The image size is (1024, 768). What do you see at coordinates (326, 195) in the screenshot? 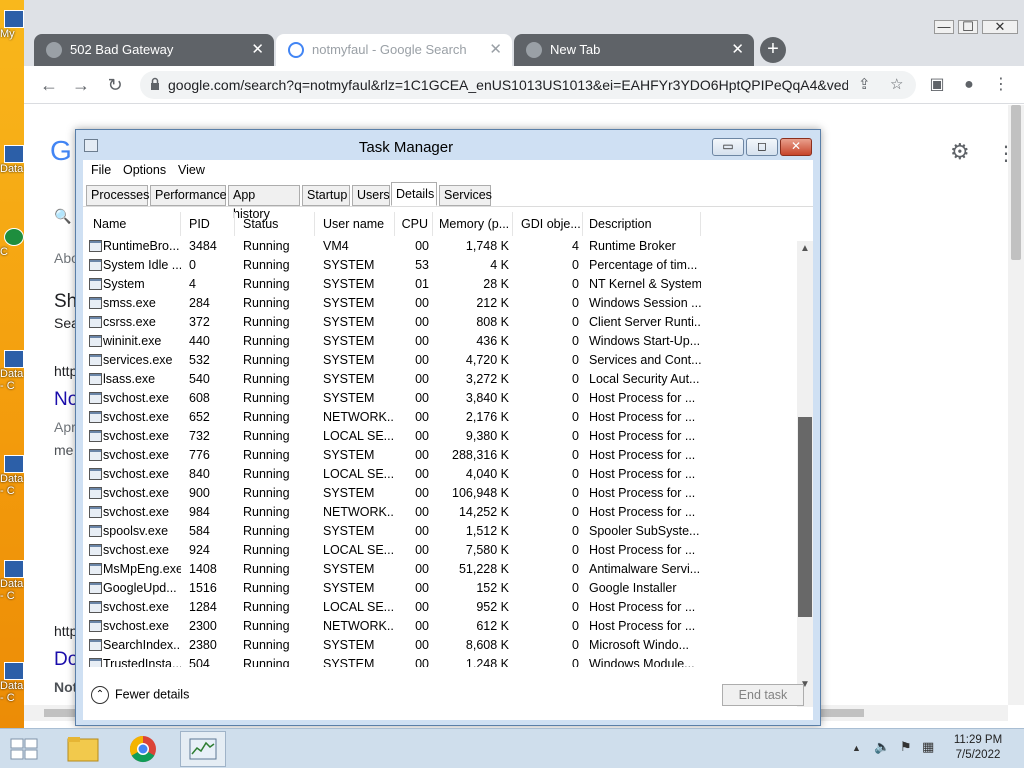
I see `tab-startup: Startup` at bounding box center [326, 195].